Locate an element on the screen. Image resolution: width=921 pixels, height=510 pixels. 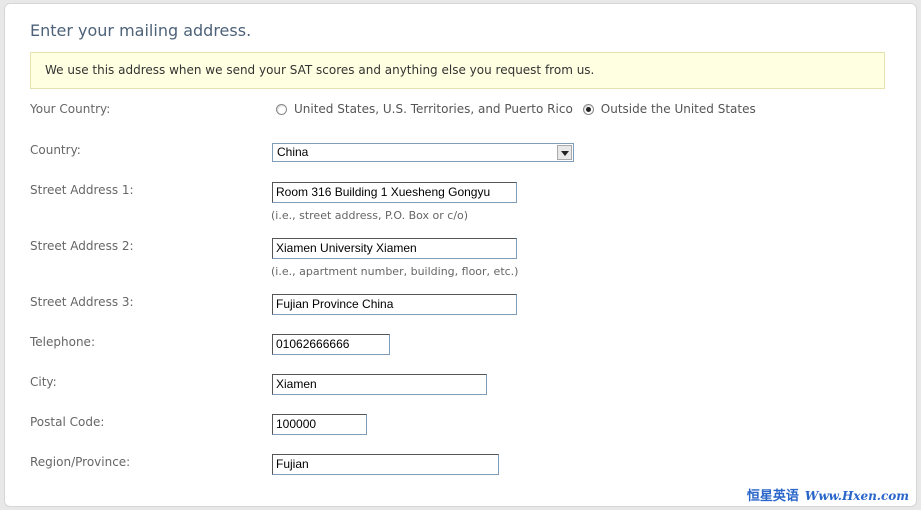
chevron-down-icon is located at coordinates (564, 152).